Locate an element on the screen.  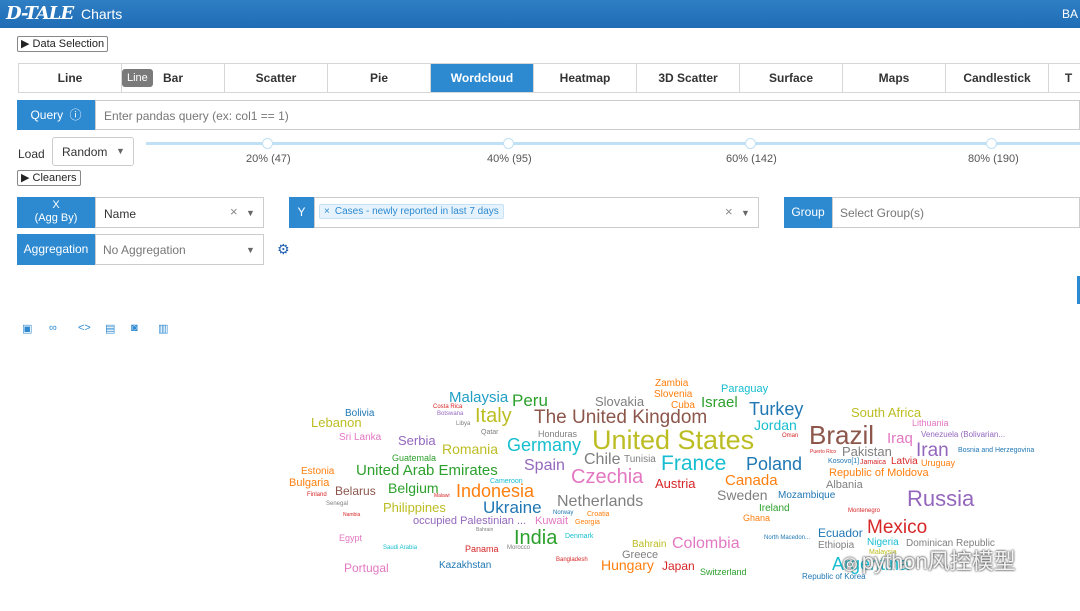
wordcloud-word: Kuwait is located at coordinates (552, 521).